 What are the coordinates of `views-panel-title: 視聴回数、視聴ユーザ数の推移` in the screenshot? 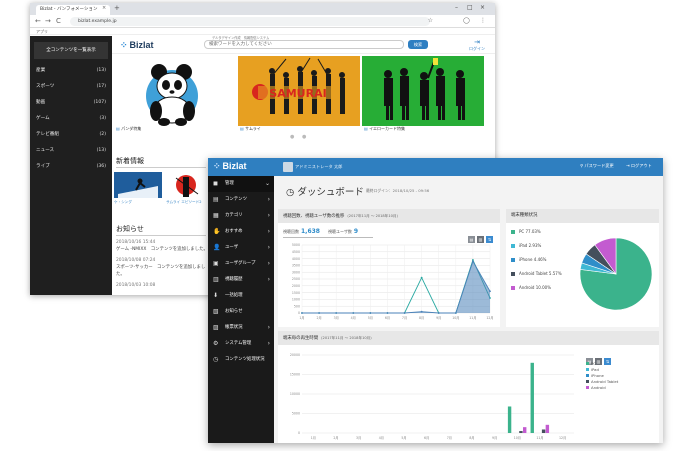 It's located at (314, 216).